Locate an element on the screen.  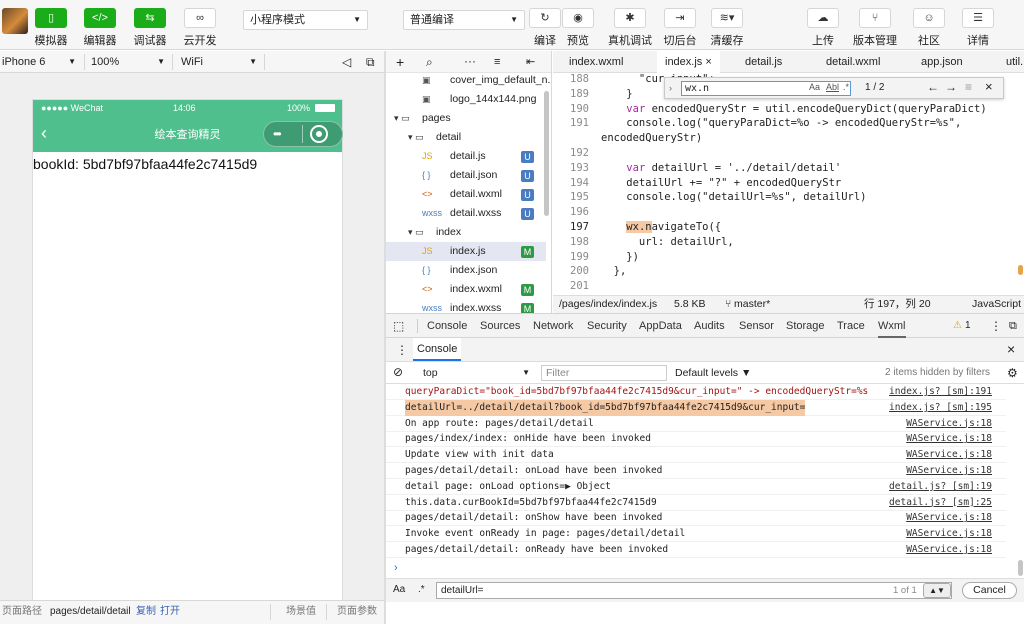
copy-link: 复制 is located at coordinates (146, 612).